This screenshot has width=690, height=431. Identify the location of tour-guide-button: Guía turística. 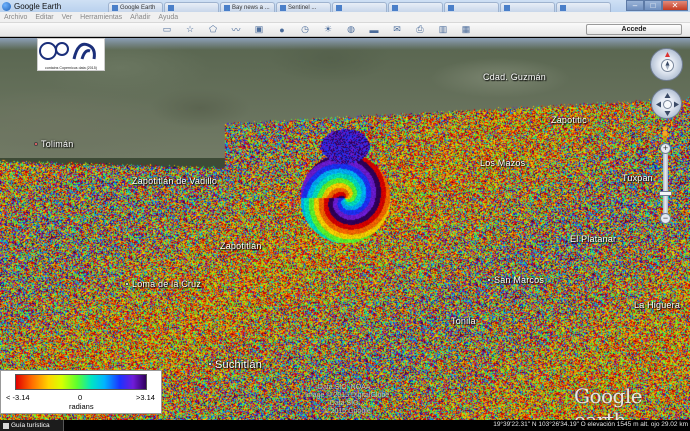
(32, 425).